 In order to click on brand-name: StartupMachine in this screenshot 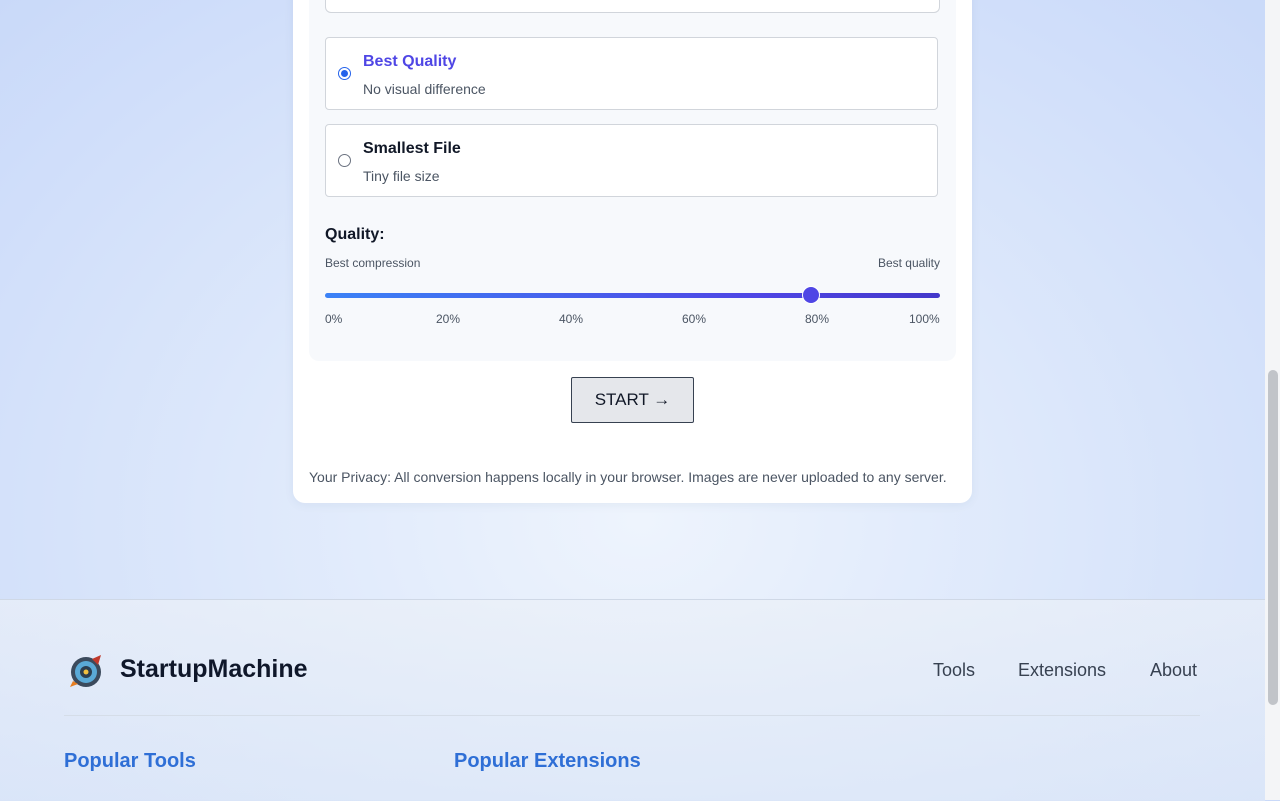, I will do `click(214, 669)`.